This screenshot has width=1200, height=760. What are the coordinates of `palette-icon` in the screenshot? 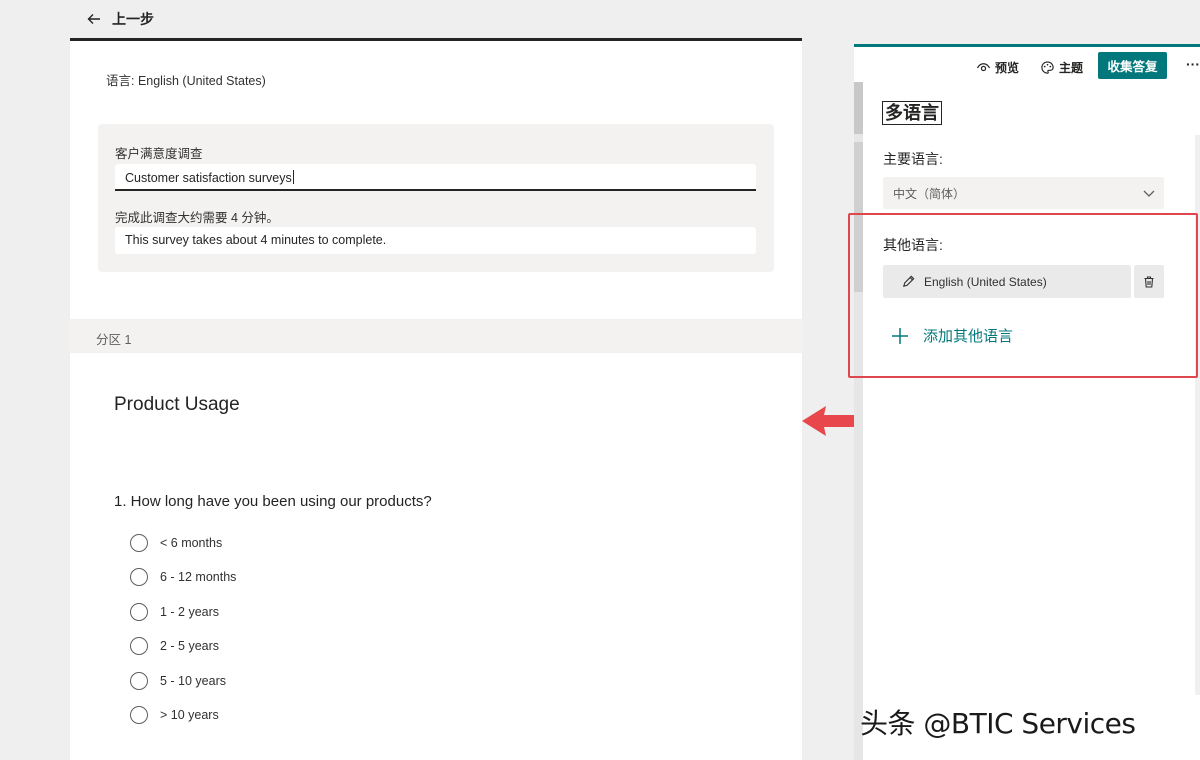 It's located at (1047, 67).